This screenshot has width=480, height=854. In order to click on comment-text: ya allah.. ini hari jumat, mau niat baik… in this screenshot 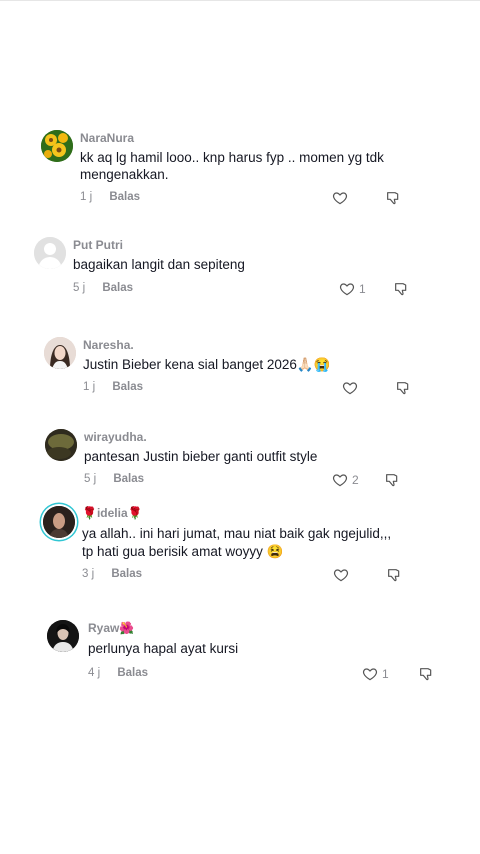, I will do `click(237, 533)`.